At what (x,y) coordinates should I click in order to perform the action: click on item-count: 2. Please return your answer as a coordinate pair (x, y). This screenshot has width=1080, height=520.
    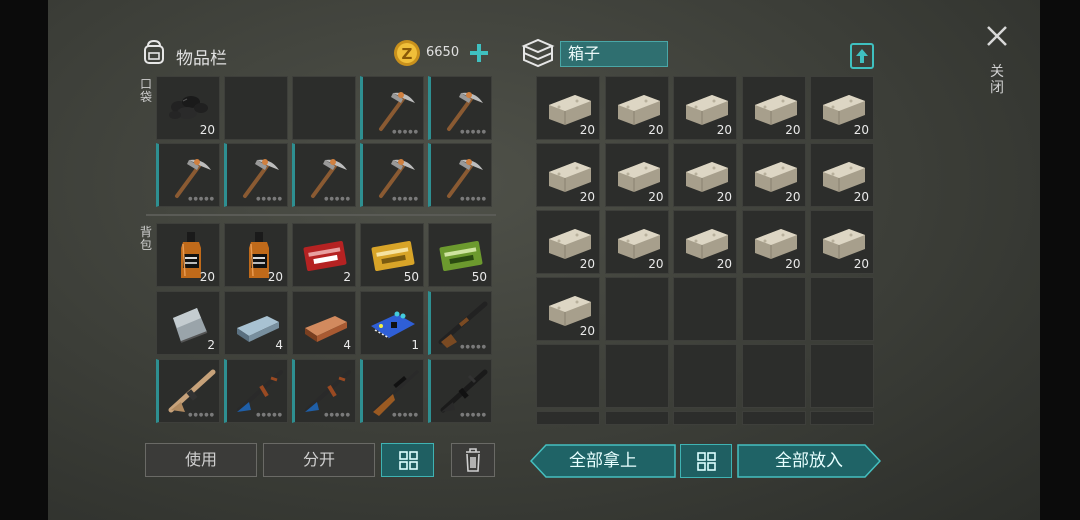
    Looking at the image, I should click on (347, 277).